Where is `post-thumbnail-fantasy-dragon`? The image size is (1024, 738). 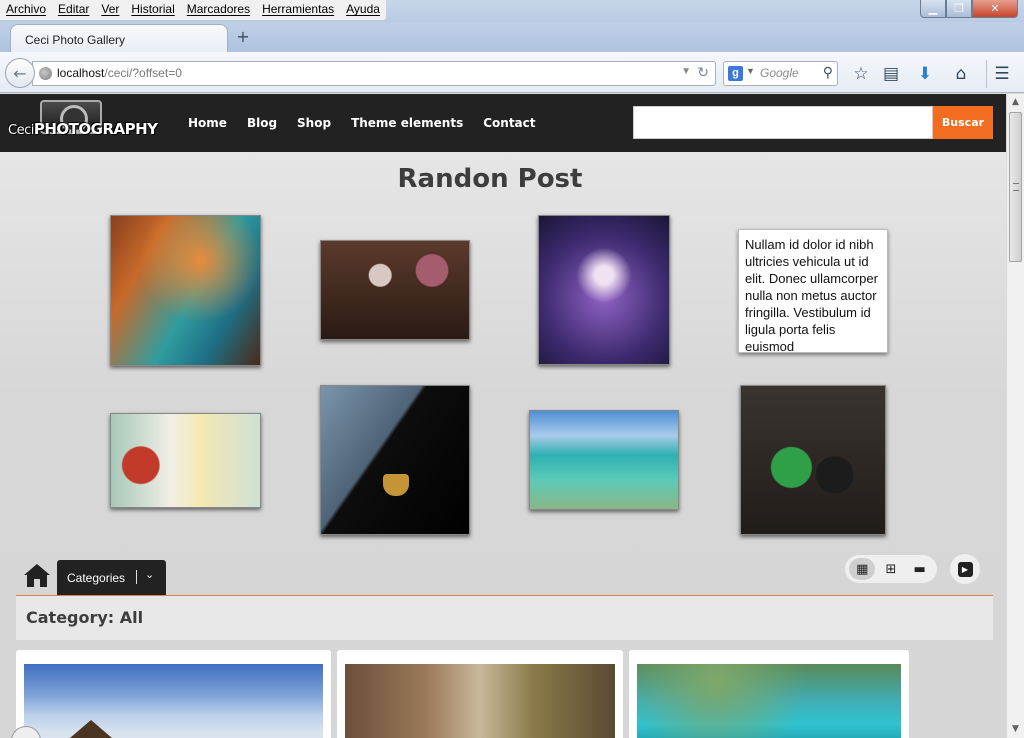
post-thumbnail-fantasy-dragon is located at coordinates (185, 290).